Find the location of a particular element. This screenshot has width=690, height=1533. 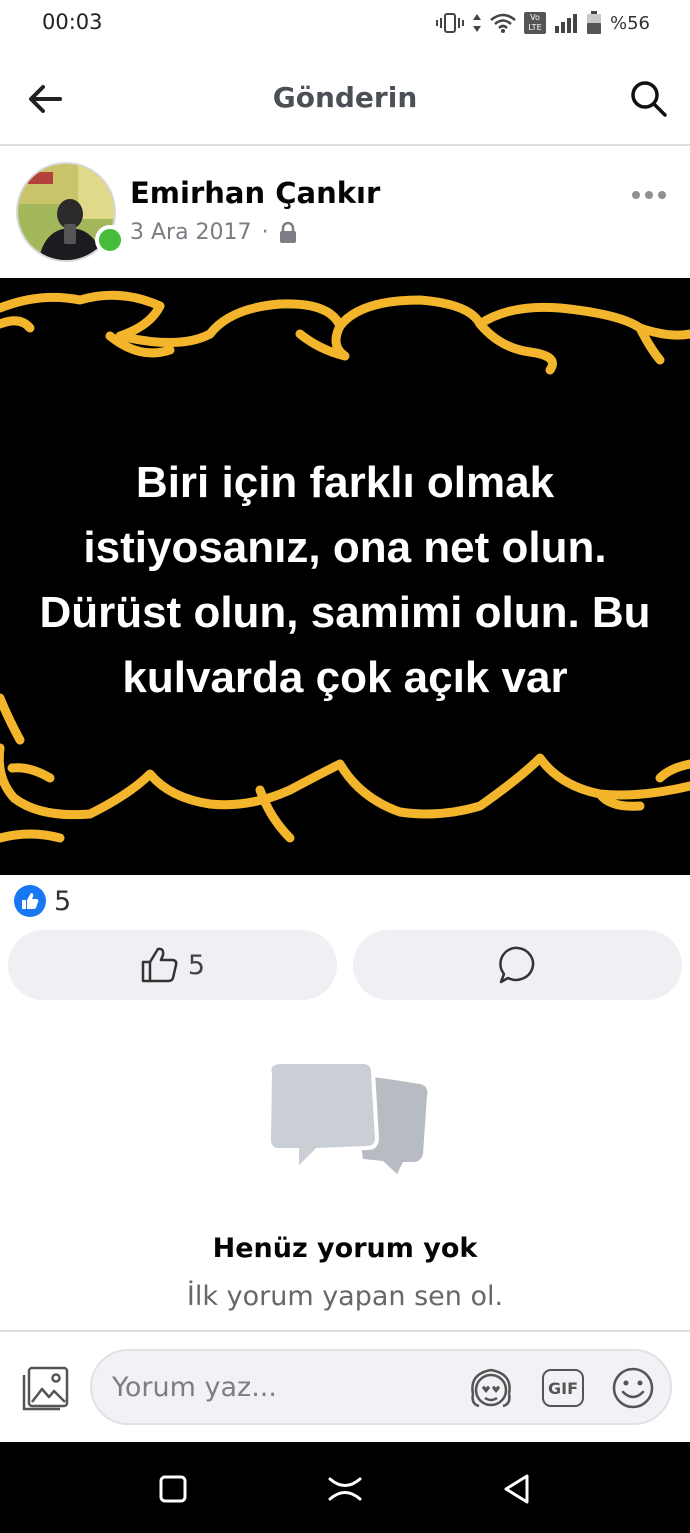

recents-button is located at coordinates (173, 1489).